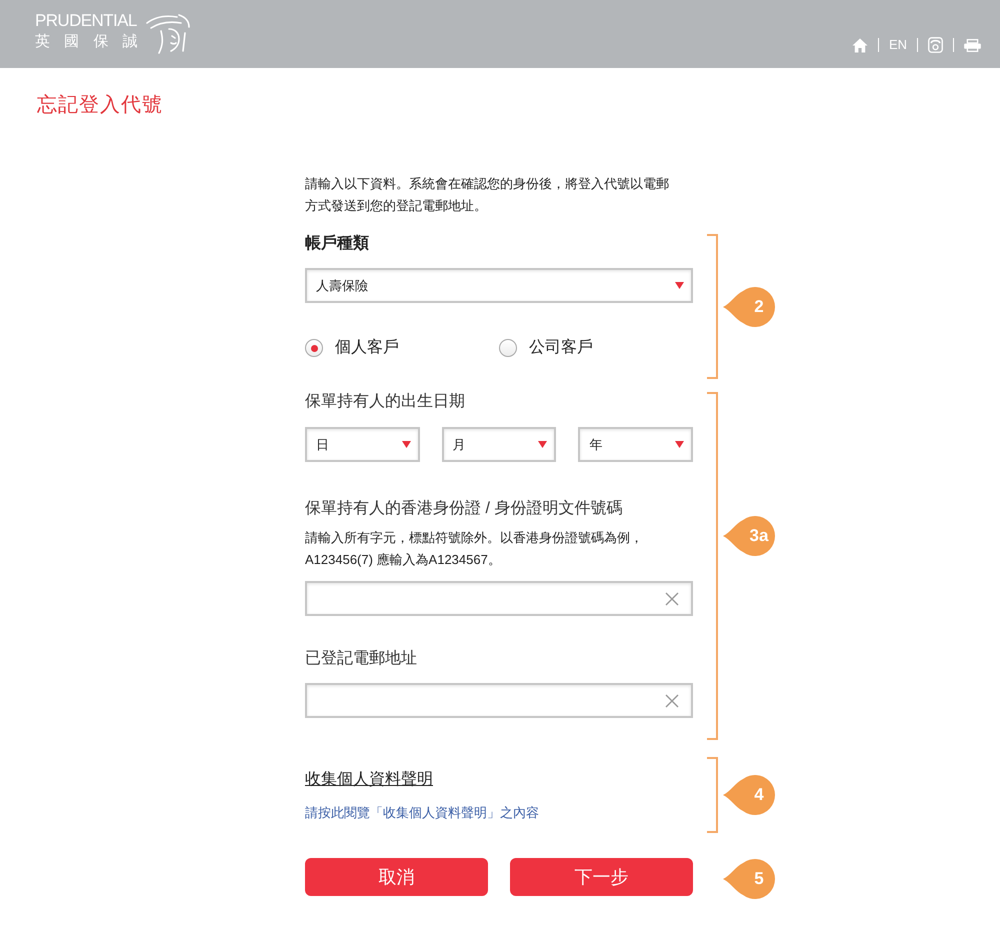 The image size is (1000, 945). I want to click on id-number-hint: 請輸入所有字元，標點符號除外。以香港身份證號碼為例，A123456(7) 應輸入為A1234567。, so click(474, 549).